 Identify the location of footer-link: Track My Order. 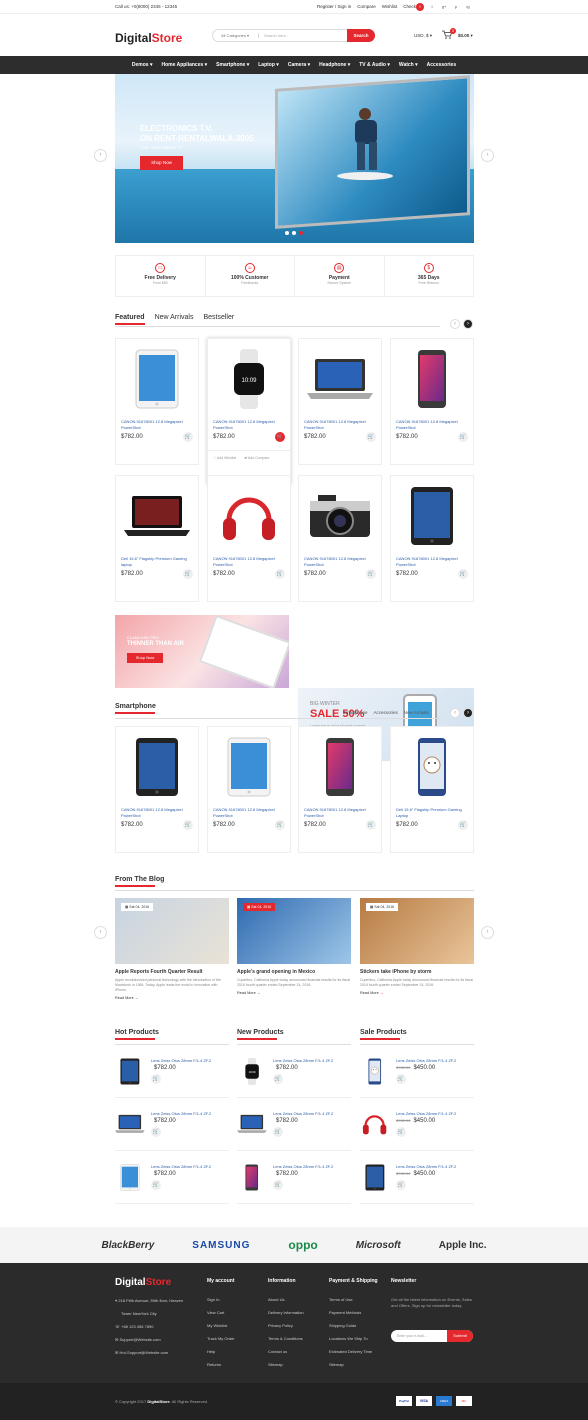
(221, 1338).